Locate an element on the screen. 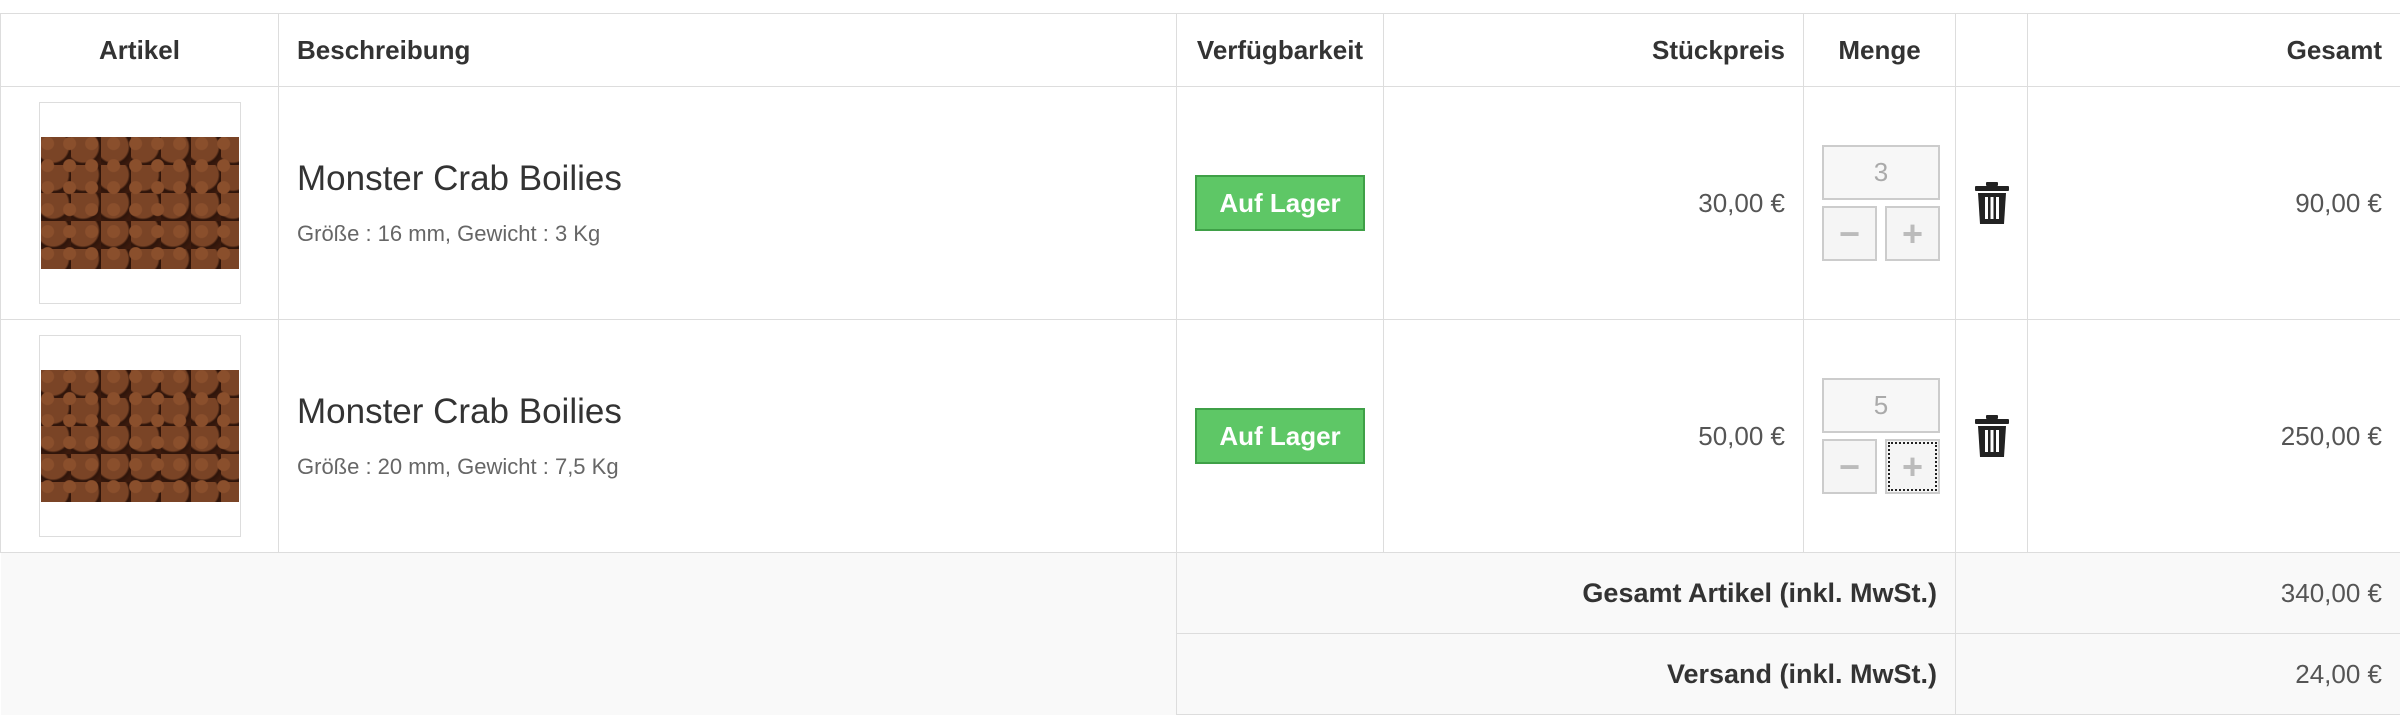 This screenshot has height=717, width=2400. summary-shipping-value-cell: 24,00 € is located at coordinates (2177, 674).